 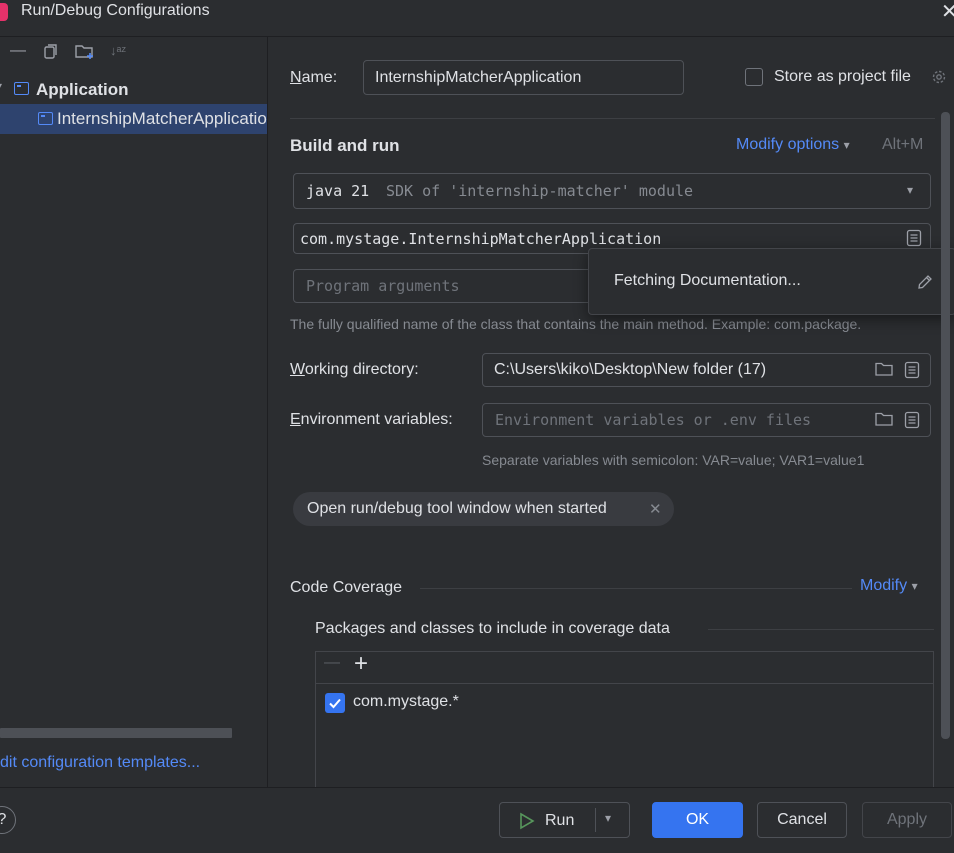 I want to click on browse-folder-button, so click(x=884, y=369).